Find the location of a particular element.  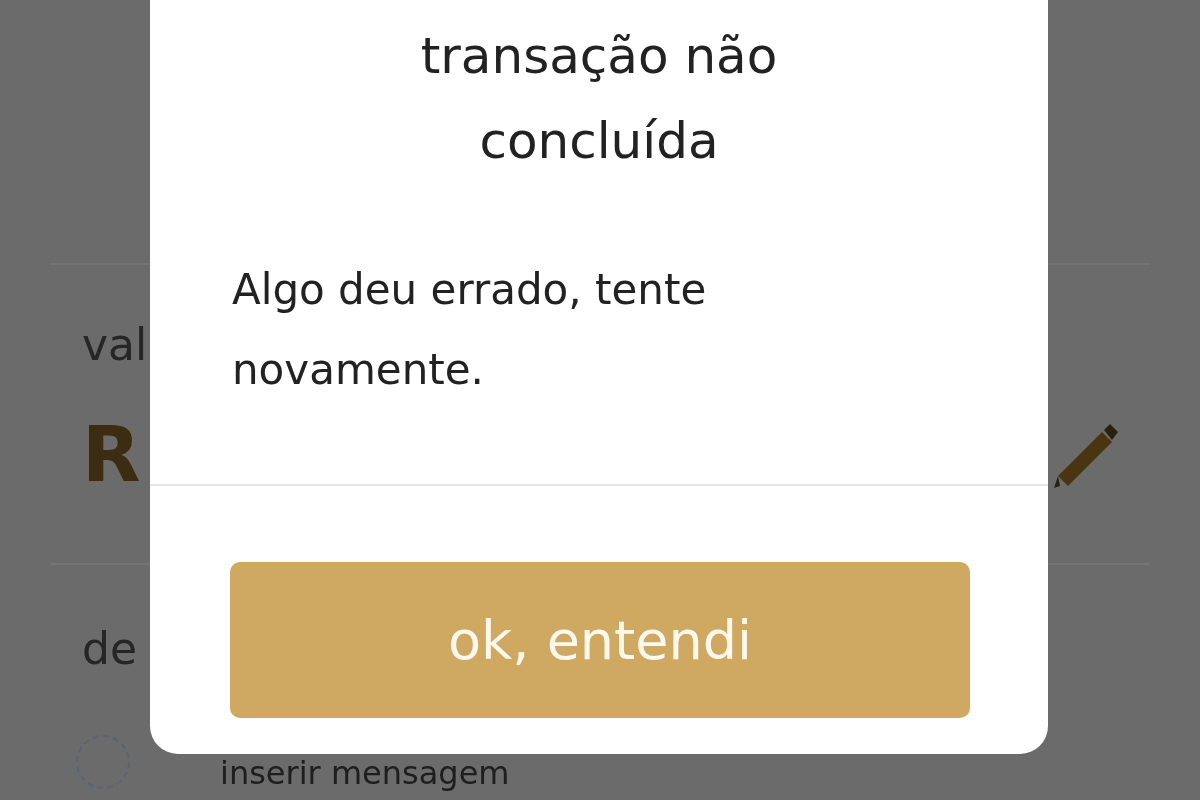

dialog-title: transação não concluída is located at coordinates (599, 99).